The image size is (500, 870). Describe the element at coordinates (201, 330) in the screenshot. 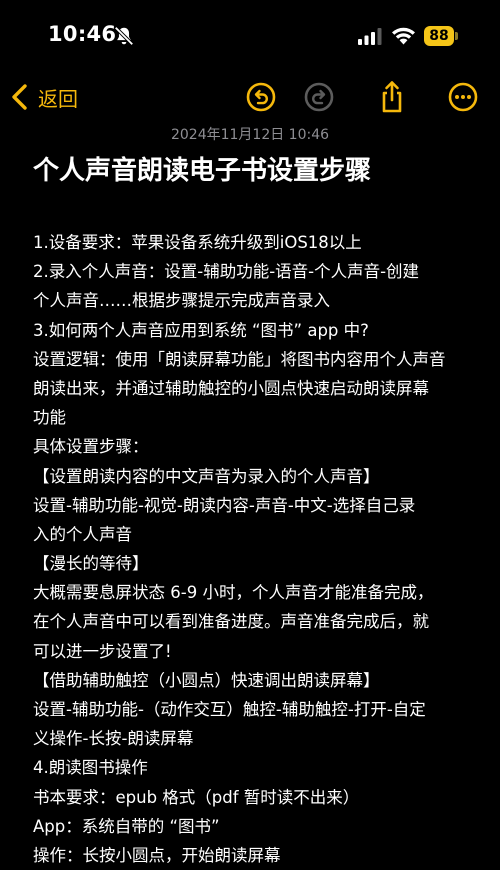

I see `note-line: 3.如何两个人声音应用到系统 “图书” app 中?` at that location.